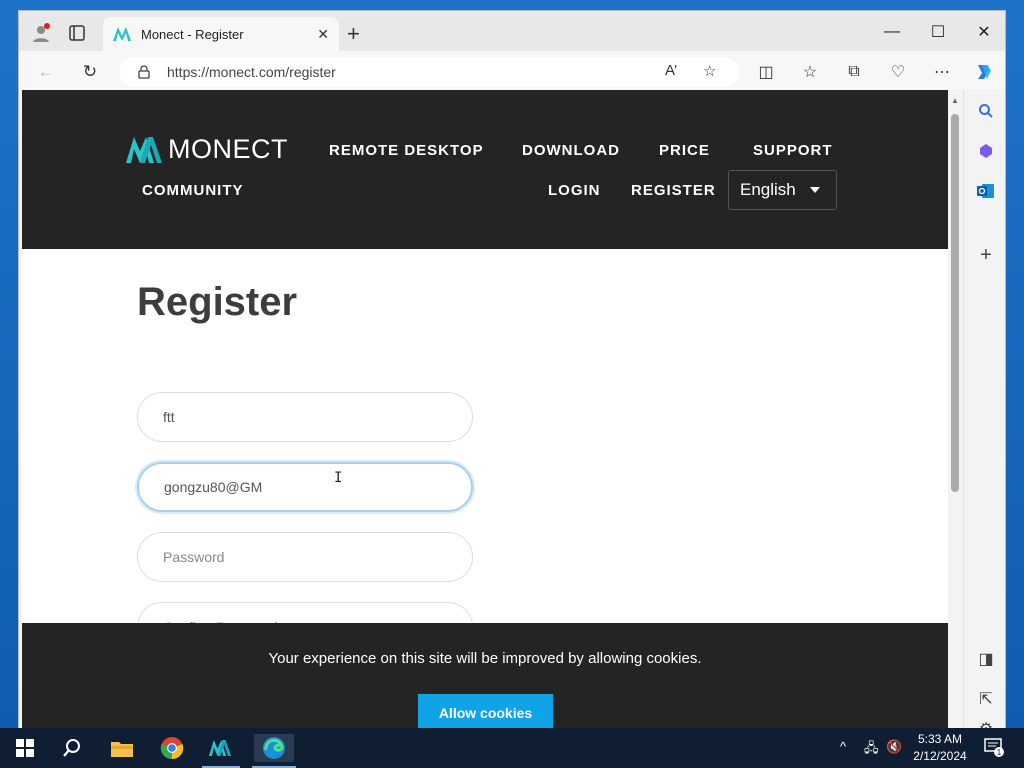  I want to click on username-field, so click(305, 417).